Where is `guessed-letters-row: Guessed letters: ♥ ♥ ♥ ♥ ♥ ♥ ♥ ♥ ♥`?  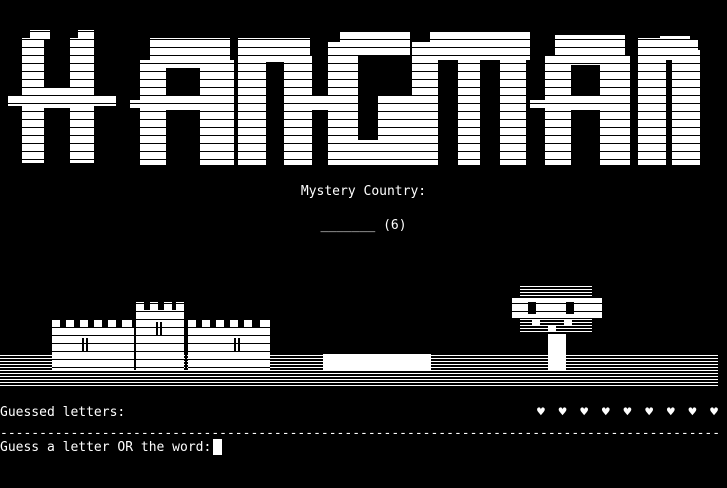
guessed-letters-row: Guessed letters: ♥ ♥ ♥ ♥ ♥ ♥ ♥ ♥ ♥ is located at coordinates (363, 414).